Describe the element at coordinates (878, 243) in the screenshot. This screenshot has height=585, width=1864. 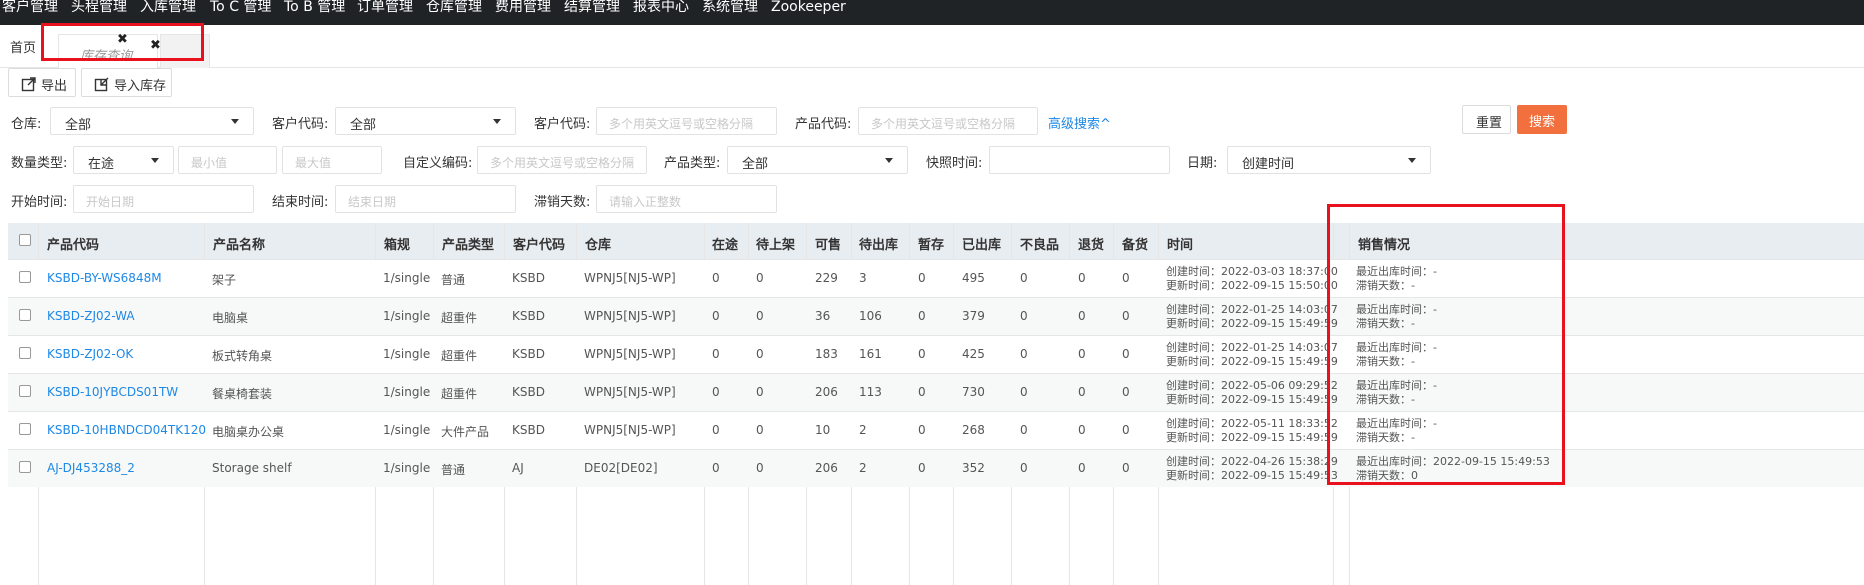
I see `col-header-pending-out: 待出库` at that location.